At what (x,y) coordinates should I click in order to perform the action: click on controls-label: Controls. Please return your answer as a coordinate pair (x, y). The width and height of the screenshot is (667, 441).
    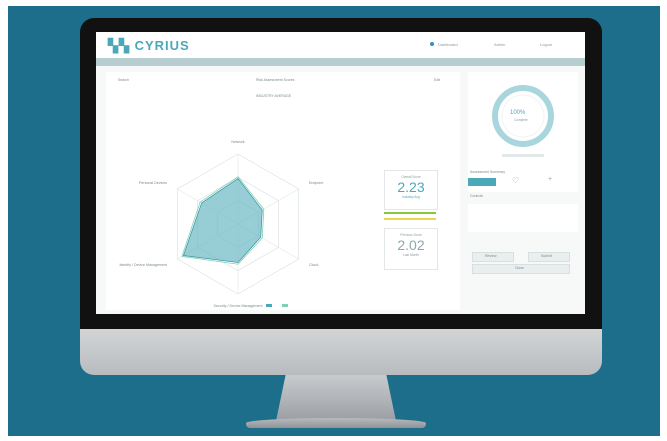
    Looking at the image, I should click on (477, 196).